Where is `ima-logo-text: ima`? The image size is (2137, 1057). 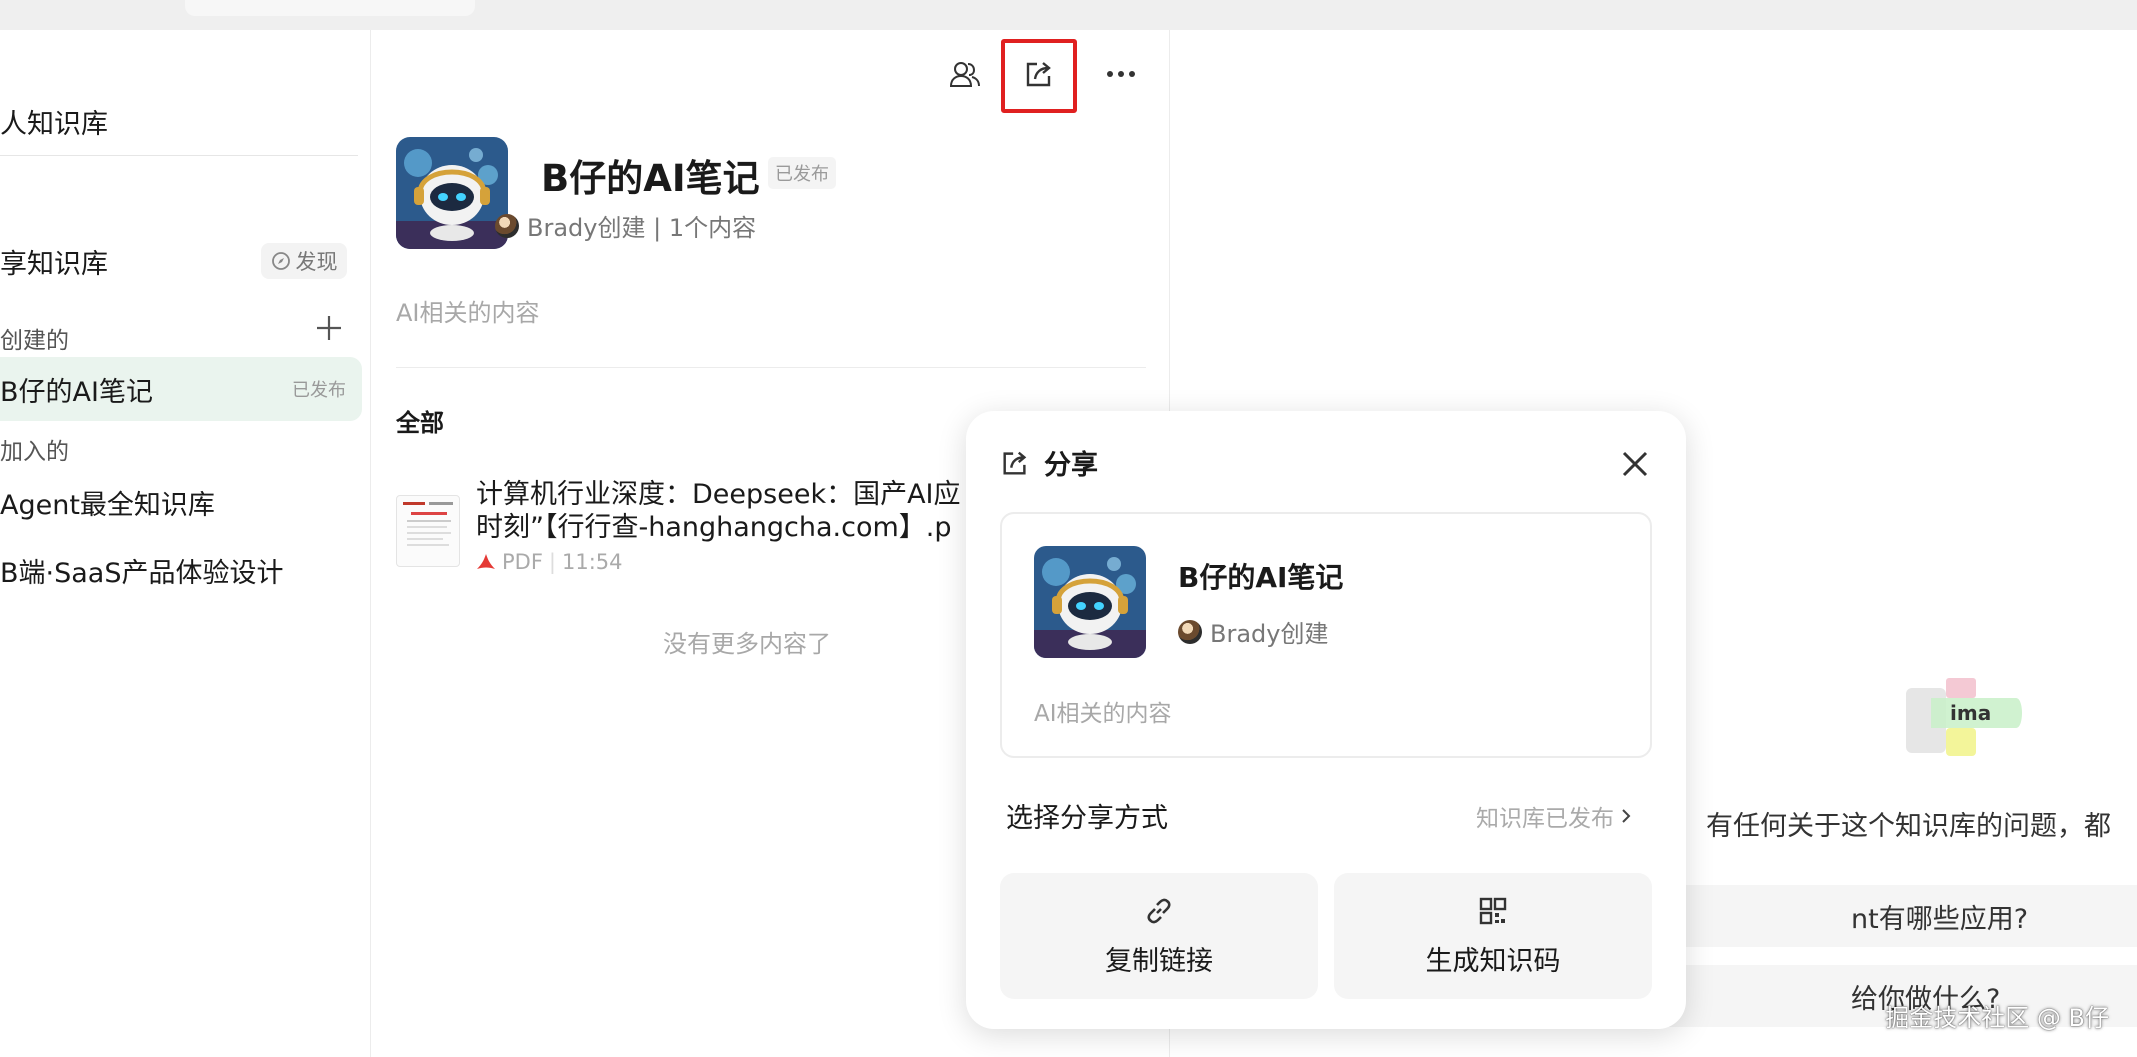
ima-logo-text: ima is located at coordinates (1970, 713).